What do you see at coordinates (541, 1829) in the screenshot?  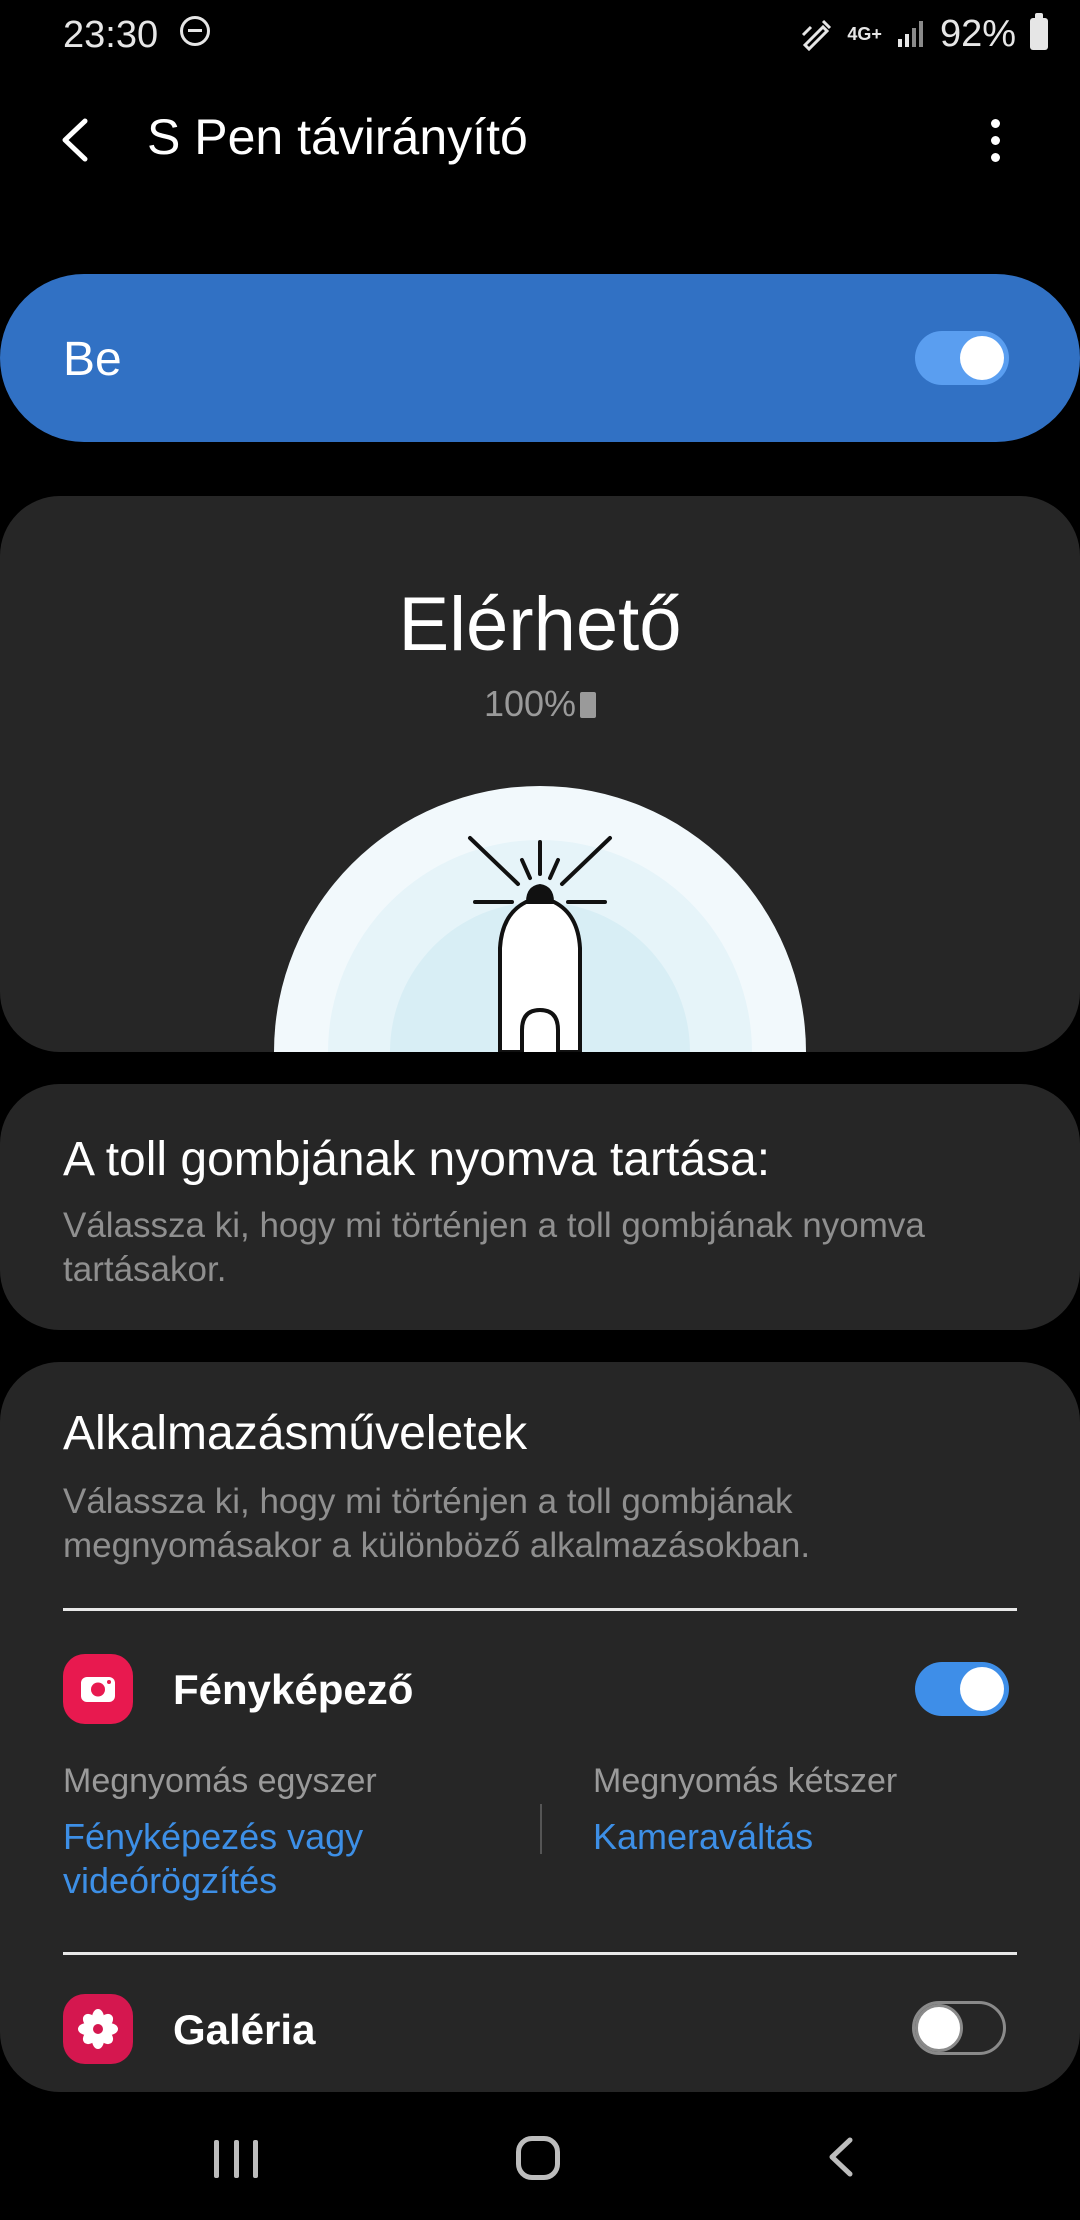 I see `vertical-divider` at bounding box center [541, 1829].